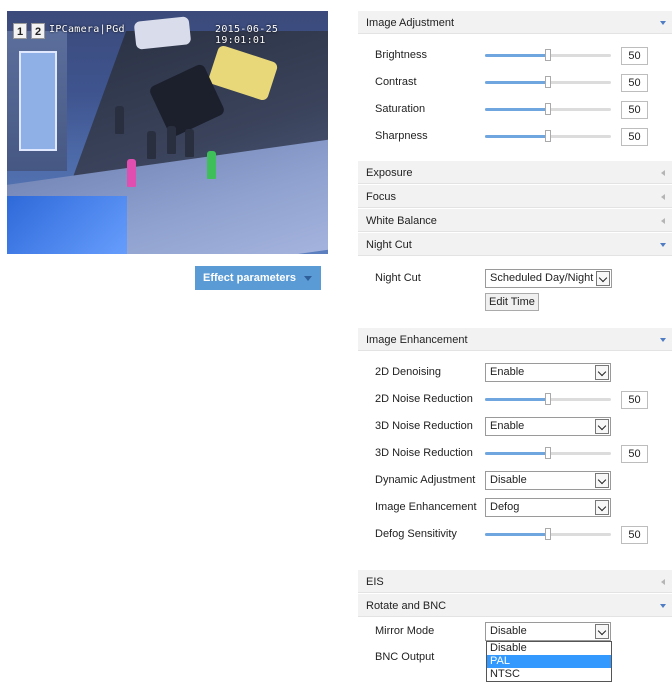 Image resolution: width=672 pixels, height=682 pixels. I want to click on 3d-noise-reduction-label: 3D Noise Reduction, so click(424, 453).